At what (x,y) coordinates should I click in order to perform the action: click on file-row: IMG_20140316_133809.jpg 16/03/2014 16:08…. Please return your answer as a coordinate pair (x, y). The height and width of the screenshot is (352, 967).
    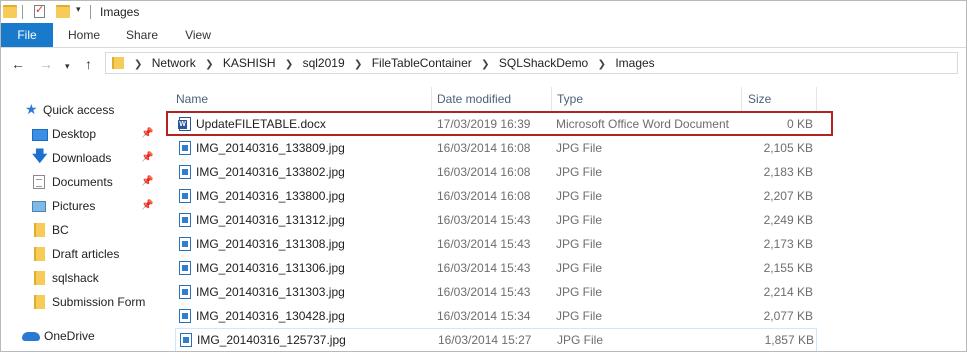
    Looking at the image, I should click on (570, 148).